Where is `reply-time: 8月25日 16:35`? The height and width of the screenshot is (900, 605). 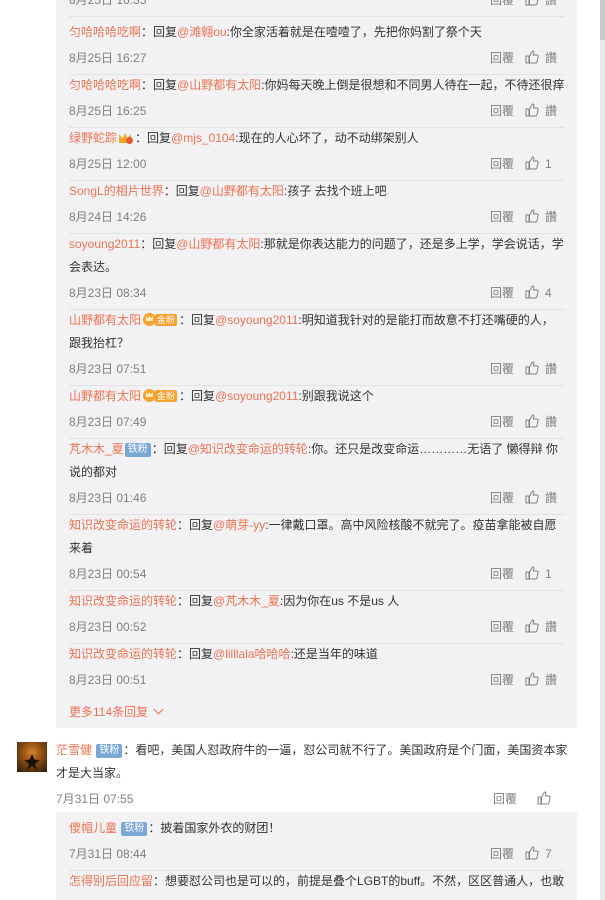
reply-time: 8月25日 16:35 is located at coordinates (108, 3).